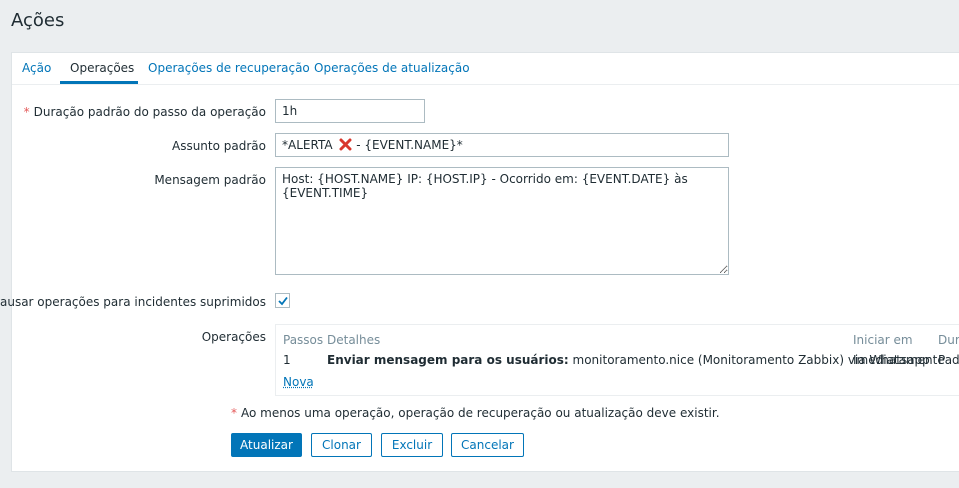 The image size is (959, 488). What do you see at coordinates (218, 146) in the screenshot?
I see `subject-label: Assunto padrão` at bounding box center [218, 146].